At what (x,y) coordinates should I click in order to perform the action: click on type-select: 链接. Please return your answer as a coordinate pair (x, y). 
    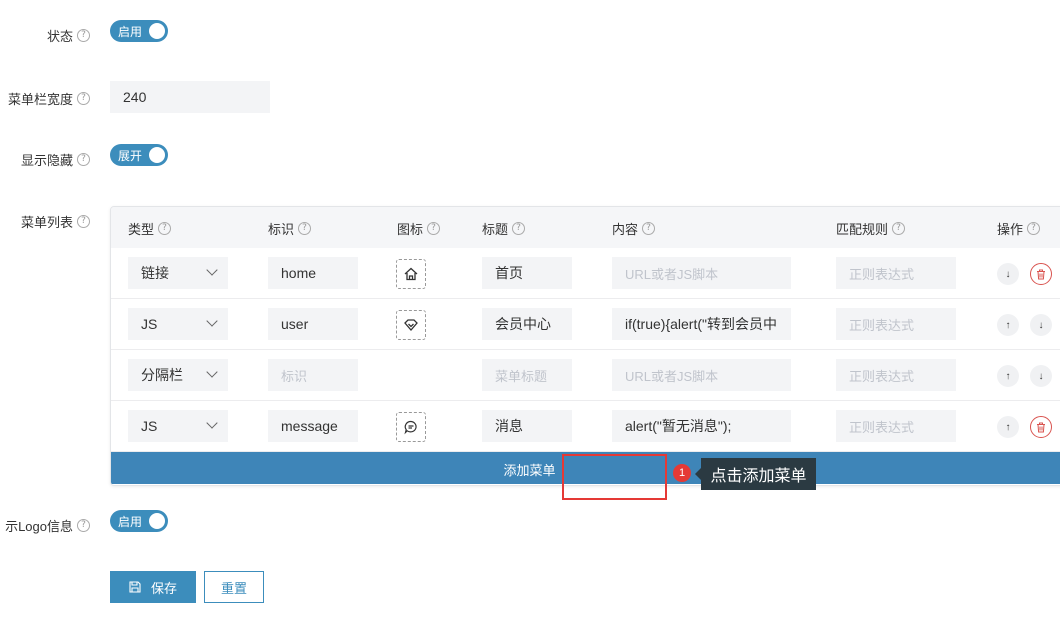
    Looking at the image, I should click on (178, 273).